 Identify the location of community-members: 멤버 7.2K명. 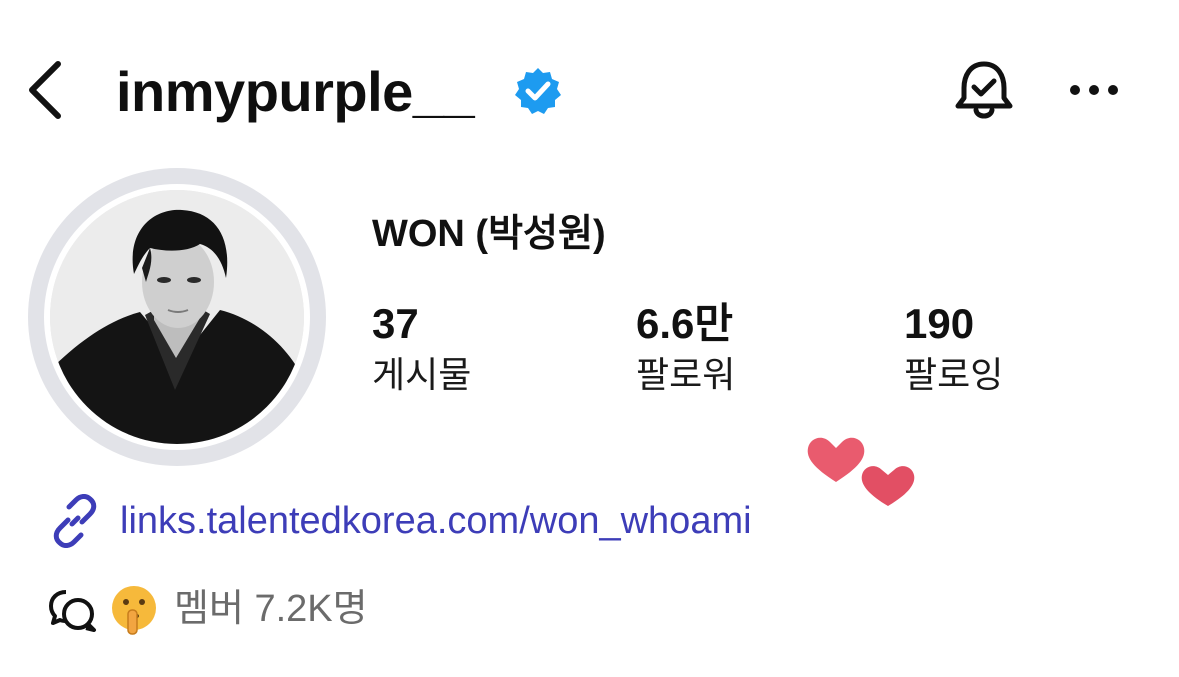
(271, 609).